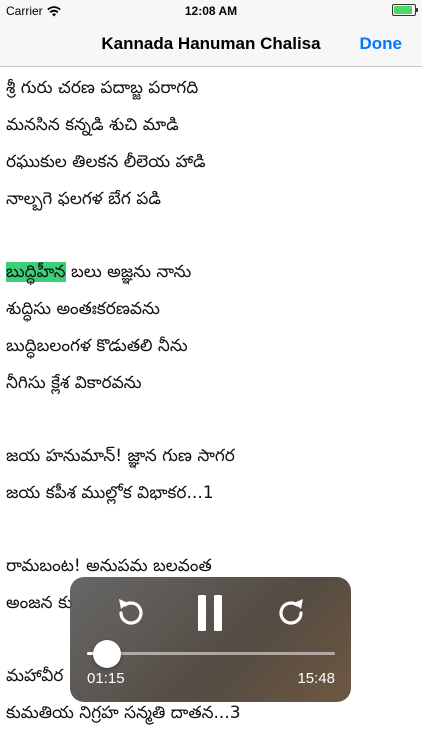 This screenshot has height=750, width=422. Describe the element at coordinates (210, 639) in the screenshot. I see `audio-player: 01:15 15:48` at that location.